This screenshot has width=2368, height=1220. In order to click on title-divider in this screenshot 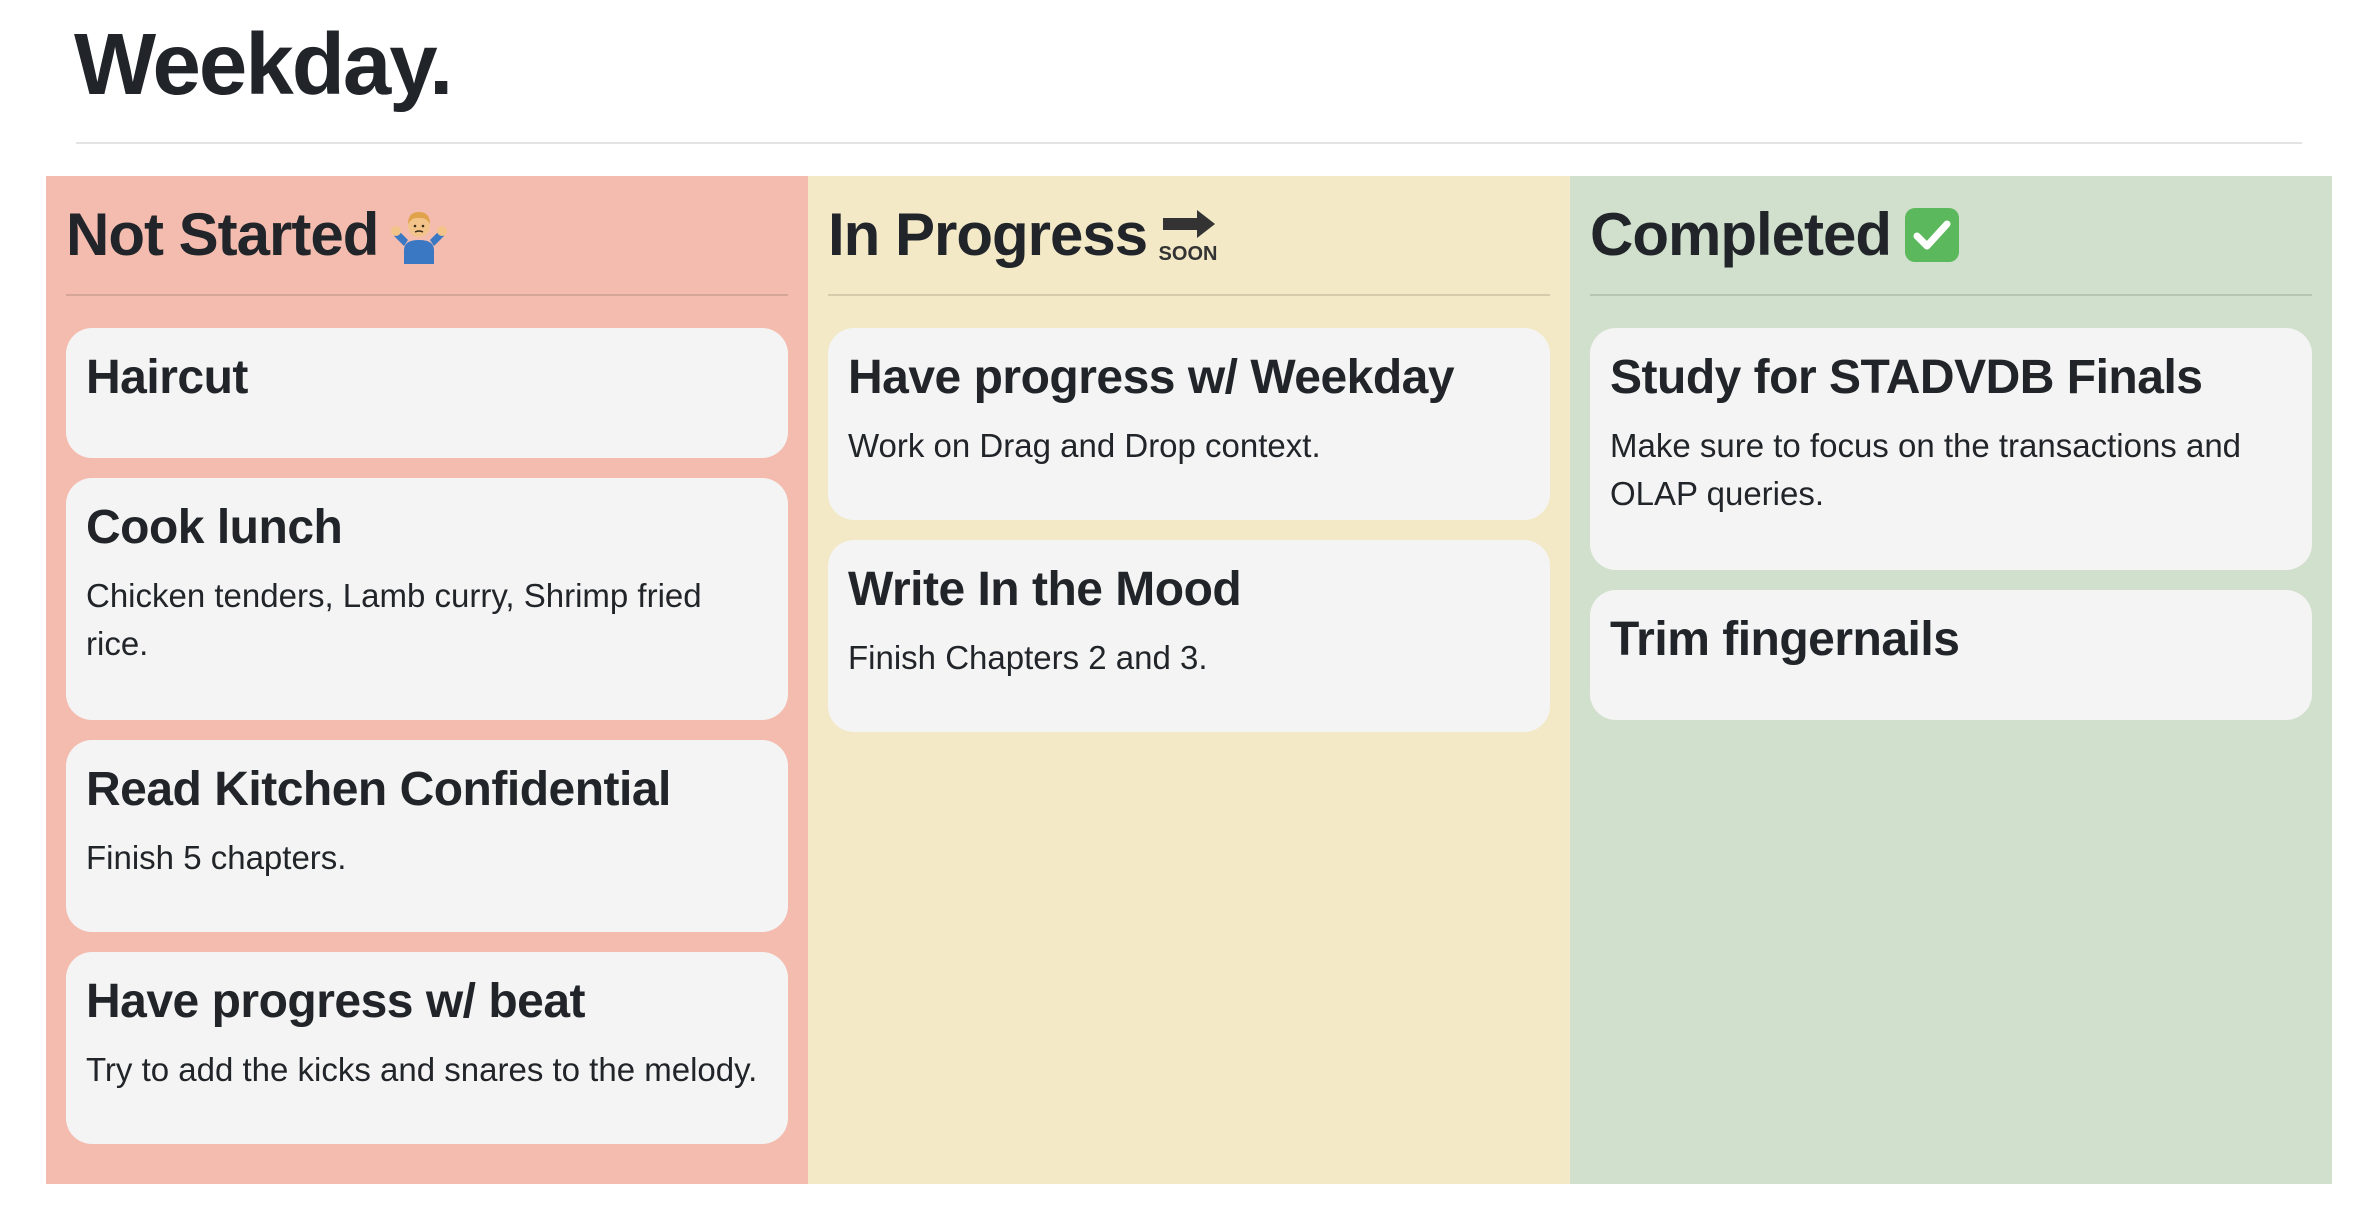, I will do `click(1189, 143)`.